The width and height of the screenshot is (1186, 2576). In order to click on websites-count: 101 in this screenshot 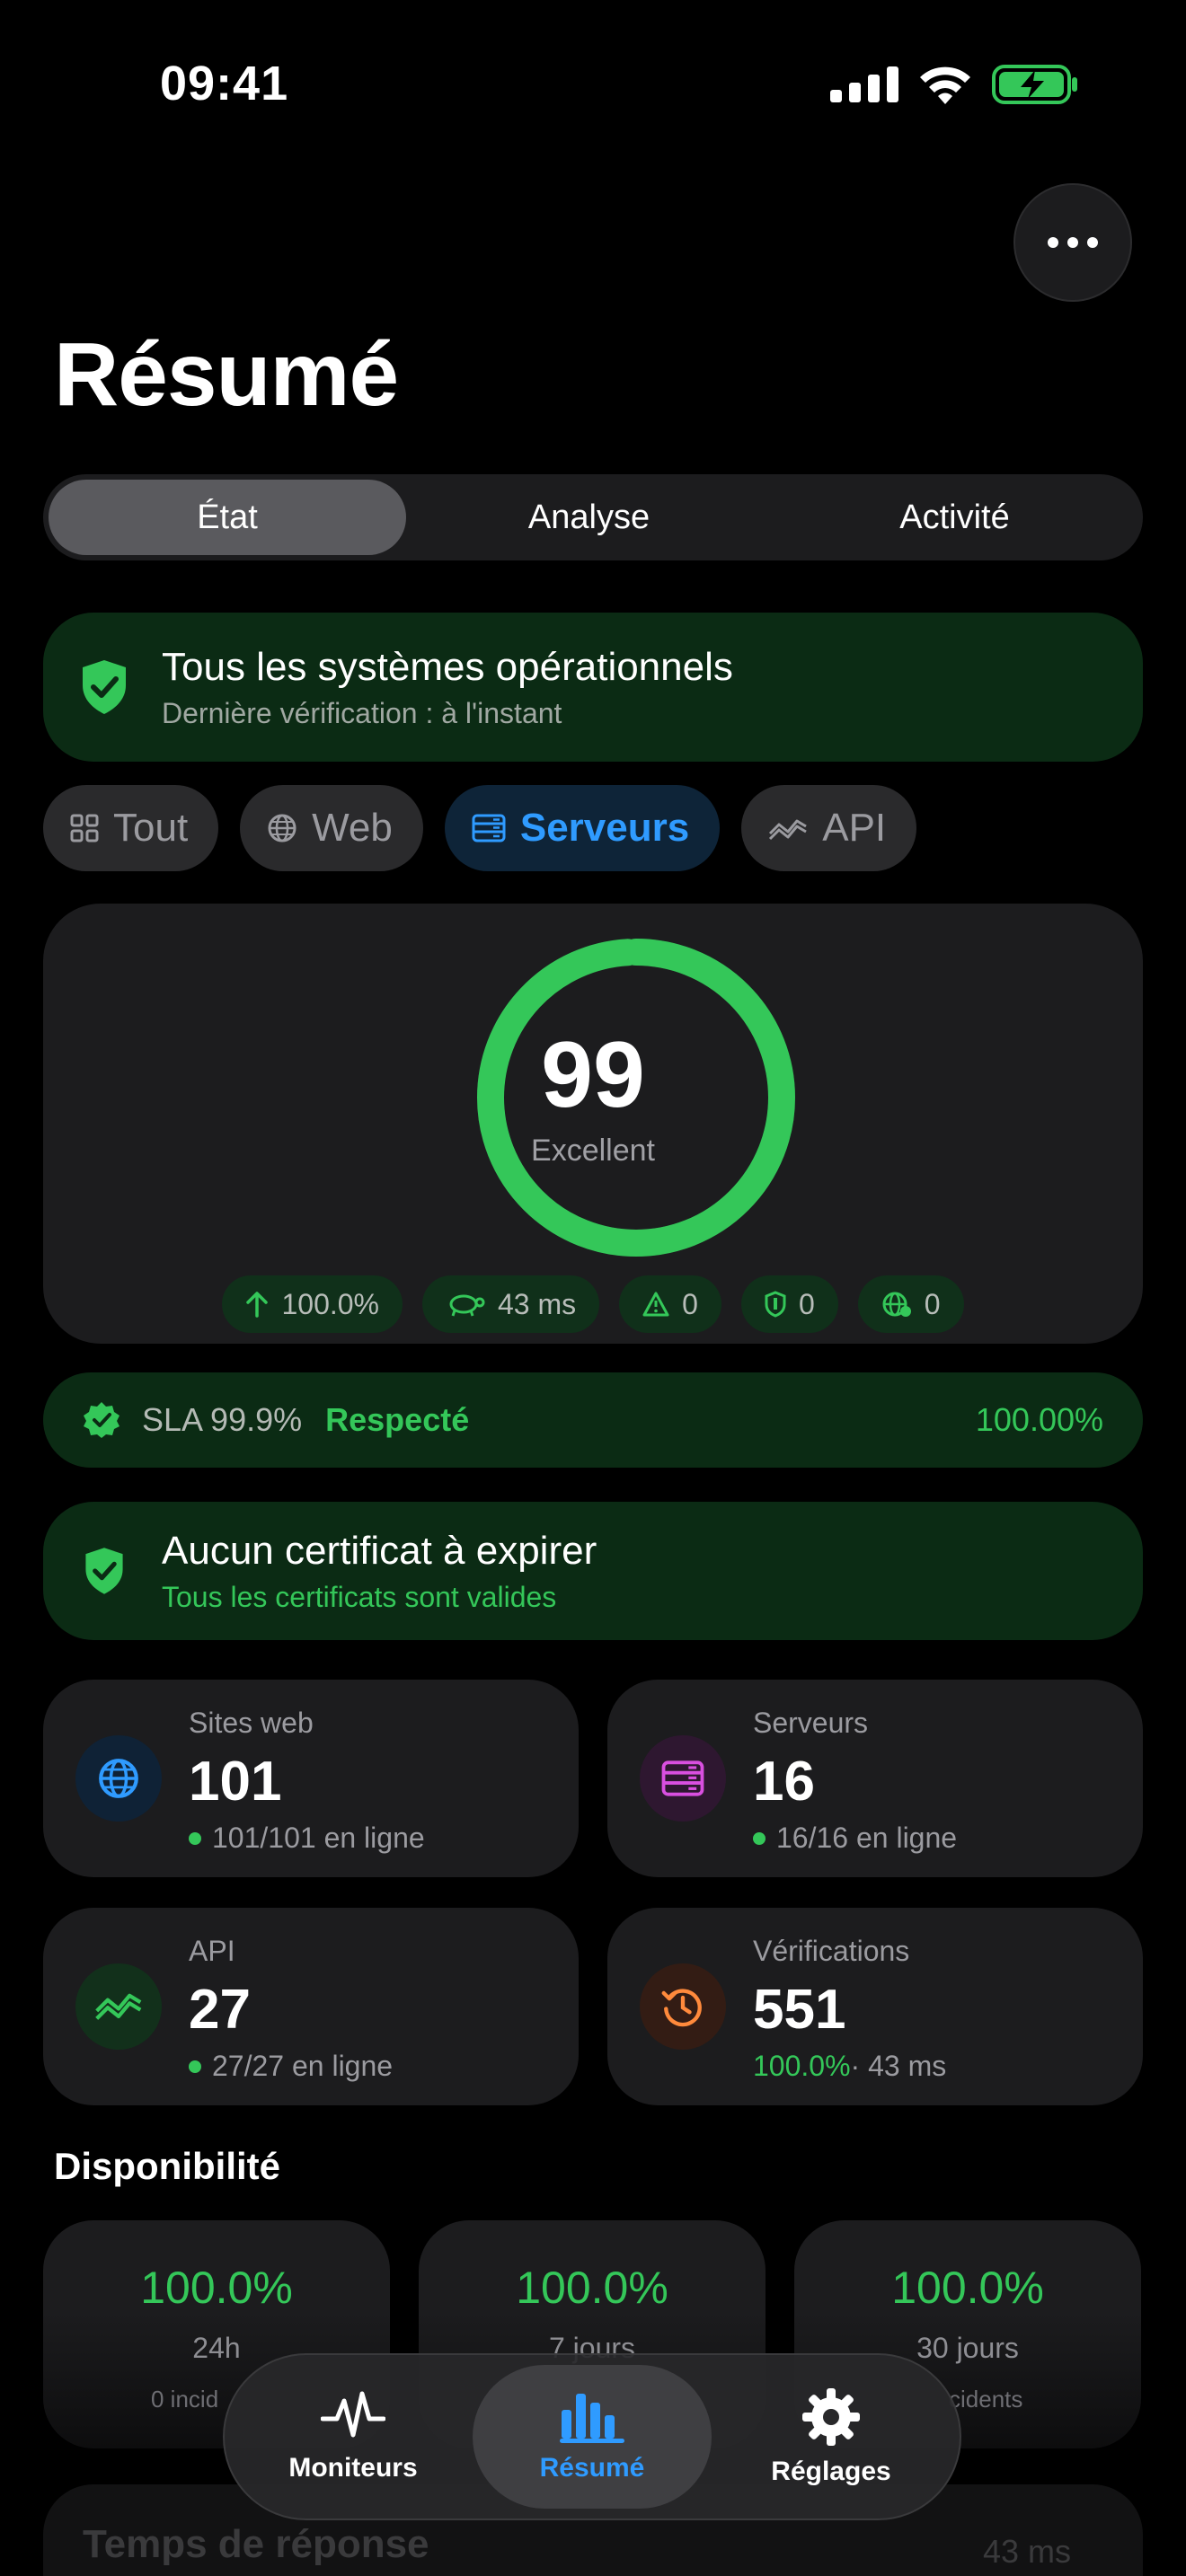, I will do `click(235, 1782)`.